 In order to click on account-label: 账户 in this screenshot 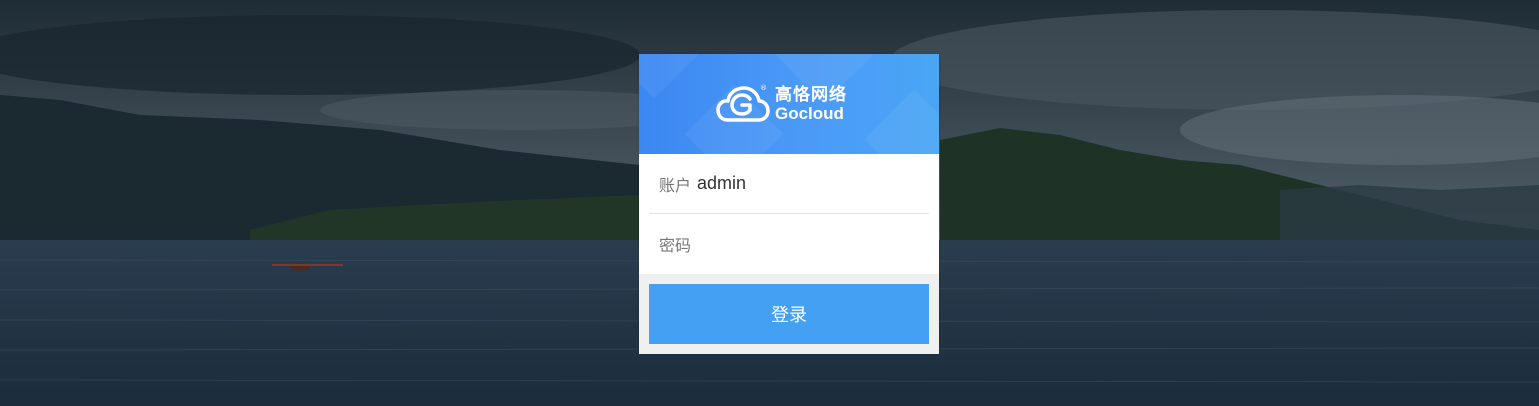, I will do `click(675, 185)`.